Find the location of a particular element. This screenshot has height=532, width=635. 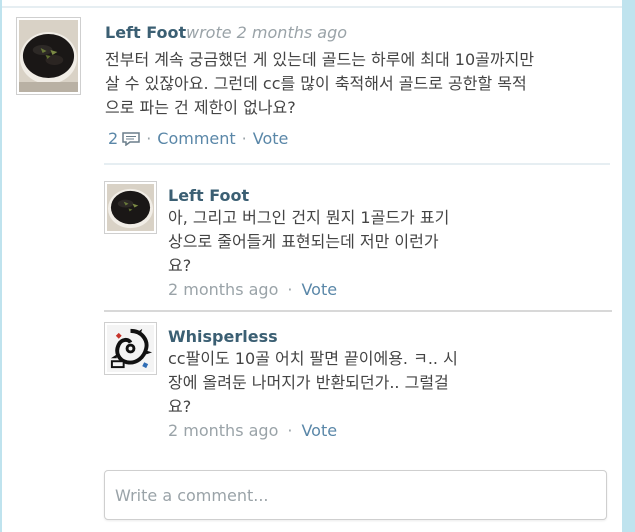

reply-count: 2 is located at coordinates (113, 138).